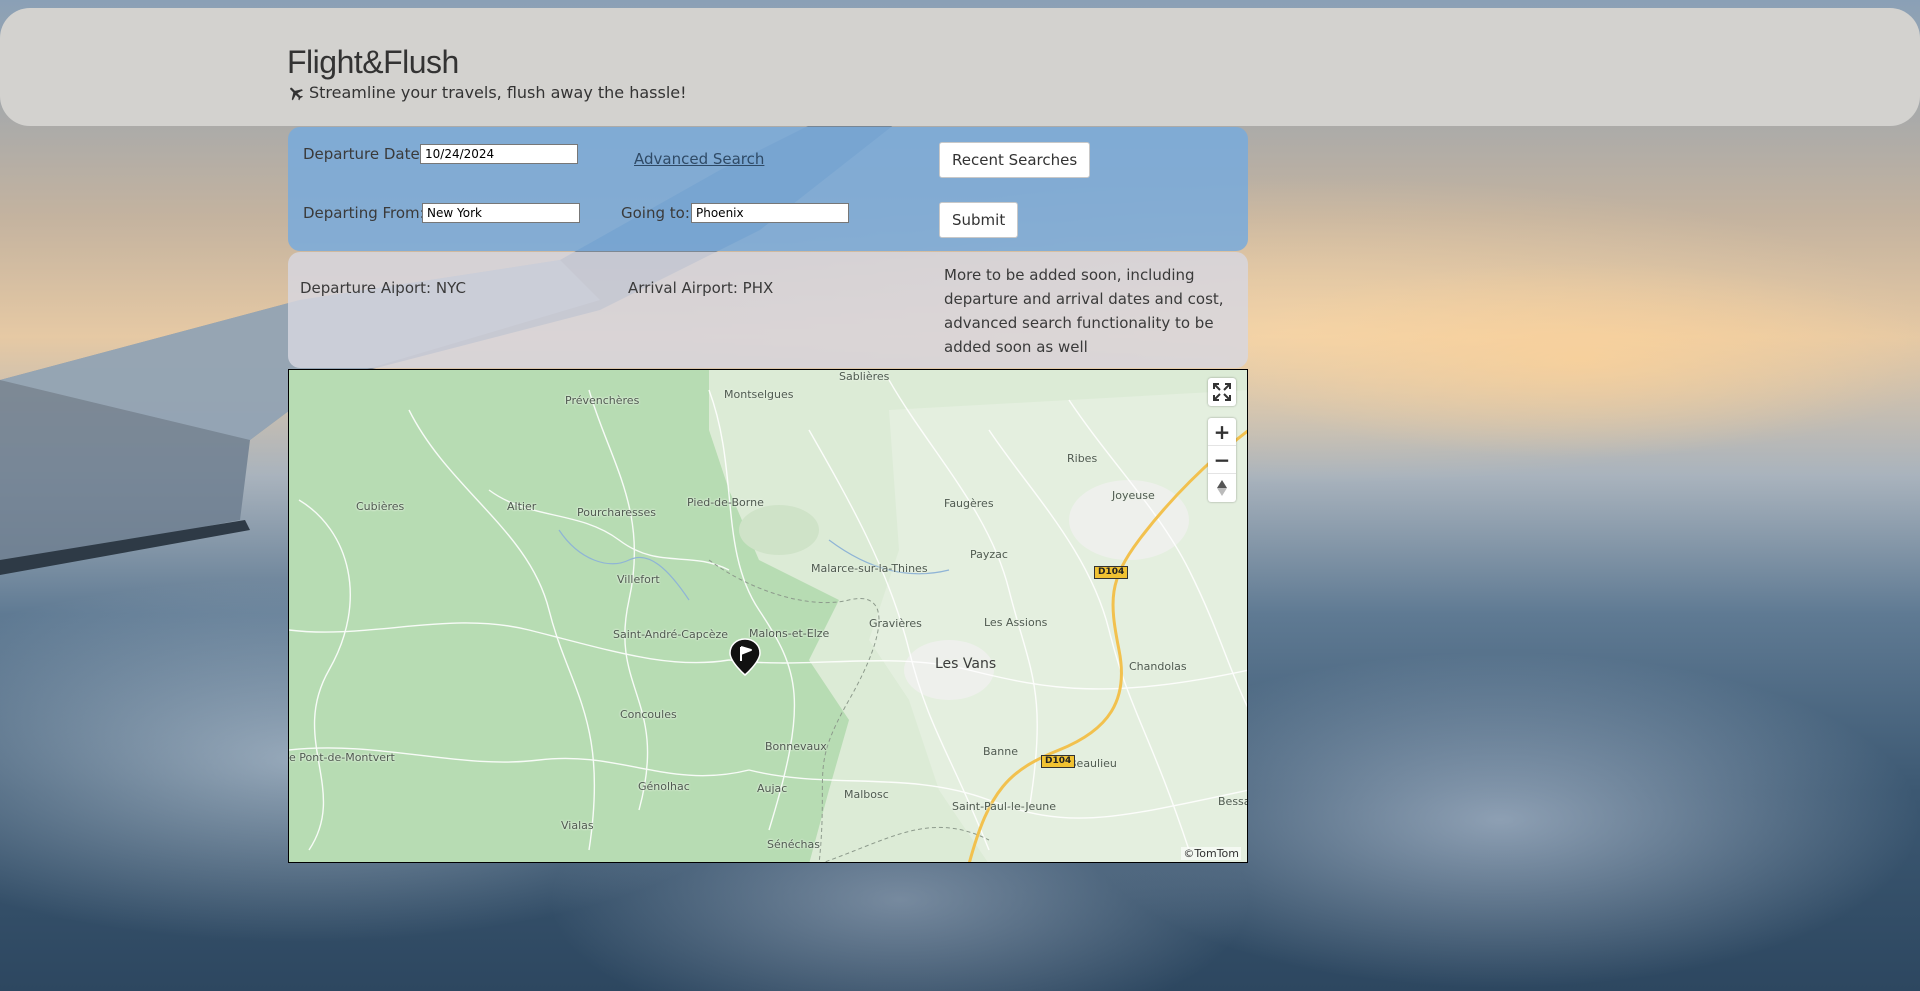  Describe the element at coordinates (1016, 622) in the screenshot. I see `map-label: Les Assions` at that location.